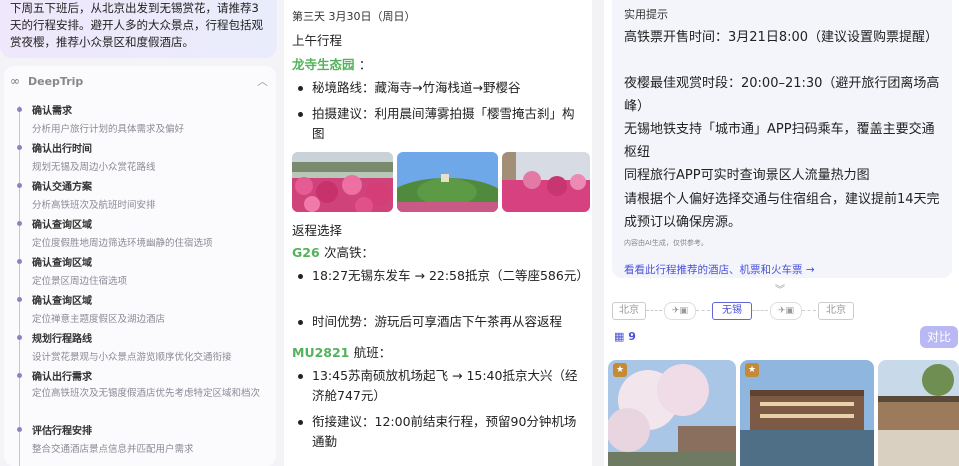 The width and height of the screenshot is (959, 466). I want to click on step-desc: 设计赏花景观与小众景点游览顺序优化交通衔接, so click(132, 357).